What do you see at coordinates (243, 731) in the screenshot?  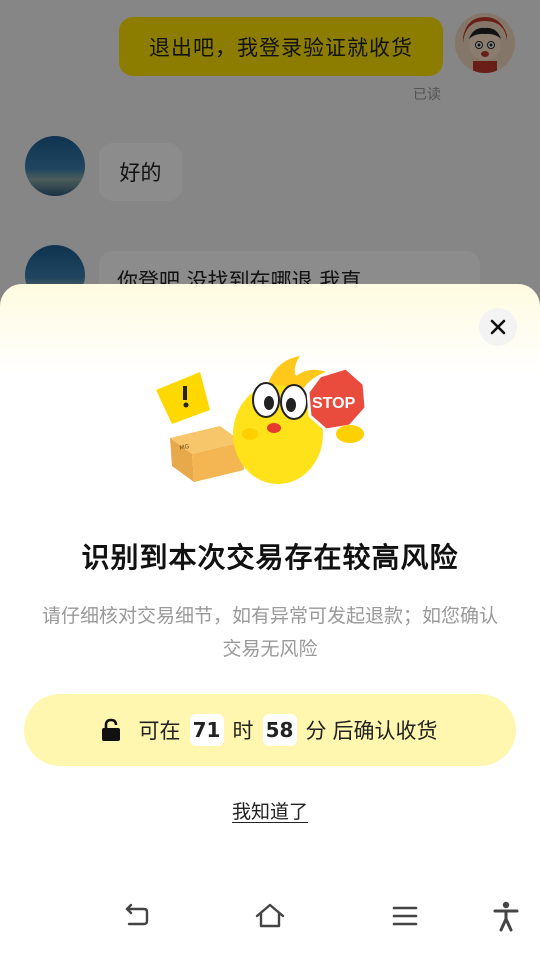 I see `countdown-hours-unit: 时` at bounding box center [243, 731].